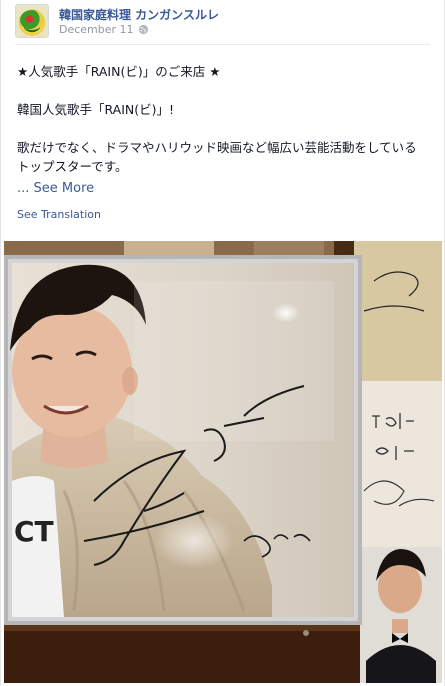  I want to click on post-date: December 11, so click(96, 29).